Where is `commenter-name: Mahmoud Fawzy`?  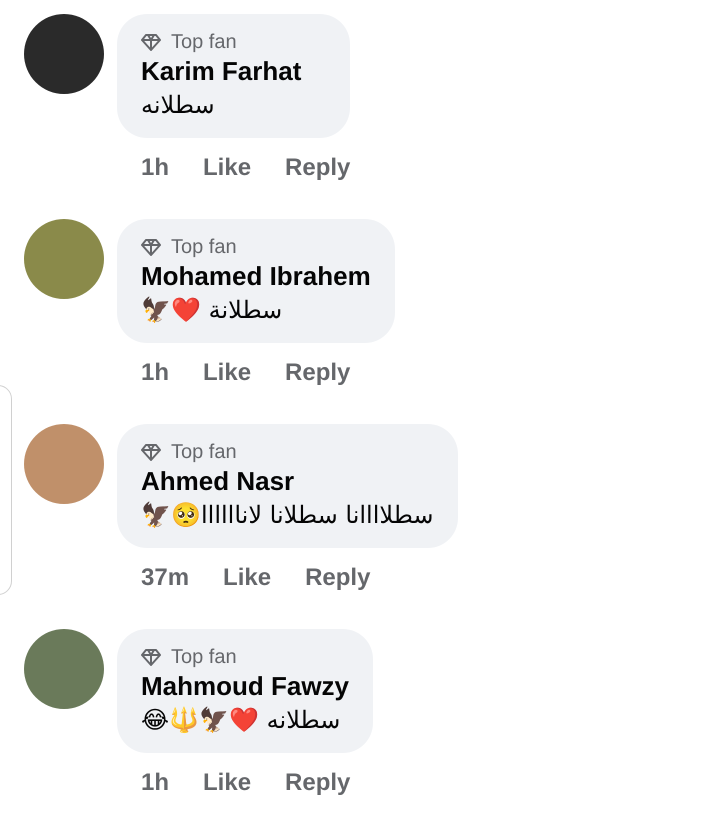
commenter-name: Mahmoud Fawzy is located at coordinates (245, 686).